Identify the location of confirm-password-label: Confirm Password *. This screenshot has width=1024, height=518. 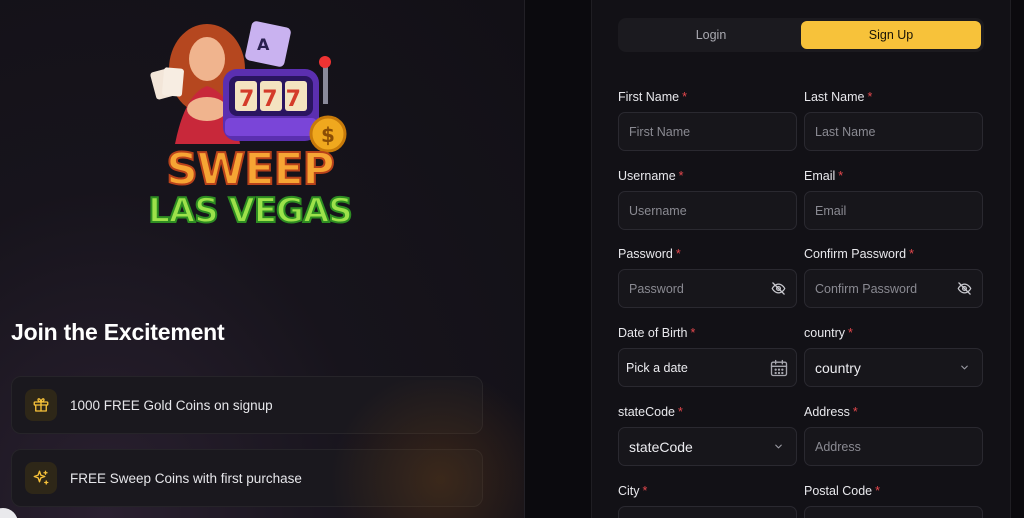
(859, 254).